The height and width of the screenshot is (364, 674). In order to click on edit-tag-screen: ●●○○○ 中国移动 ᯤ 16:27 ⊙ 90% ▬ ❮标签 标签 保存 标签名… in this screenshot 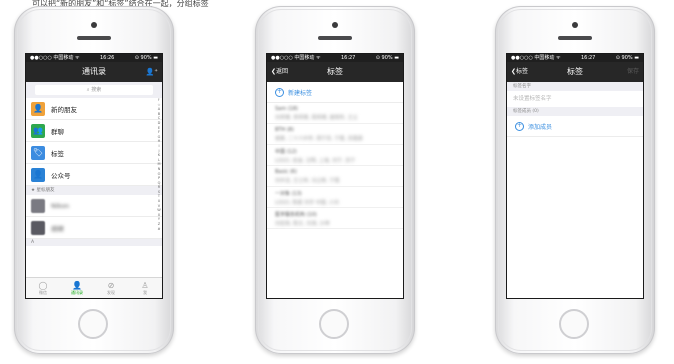, I will do `click(575, 176)`.